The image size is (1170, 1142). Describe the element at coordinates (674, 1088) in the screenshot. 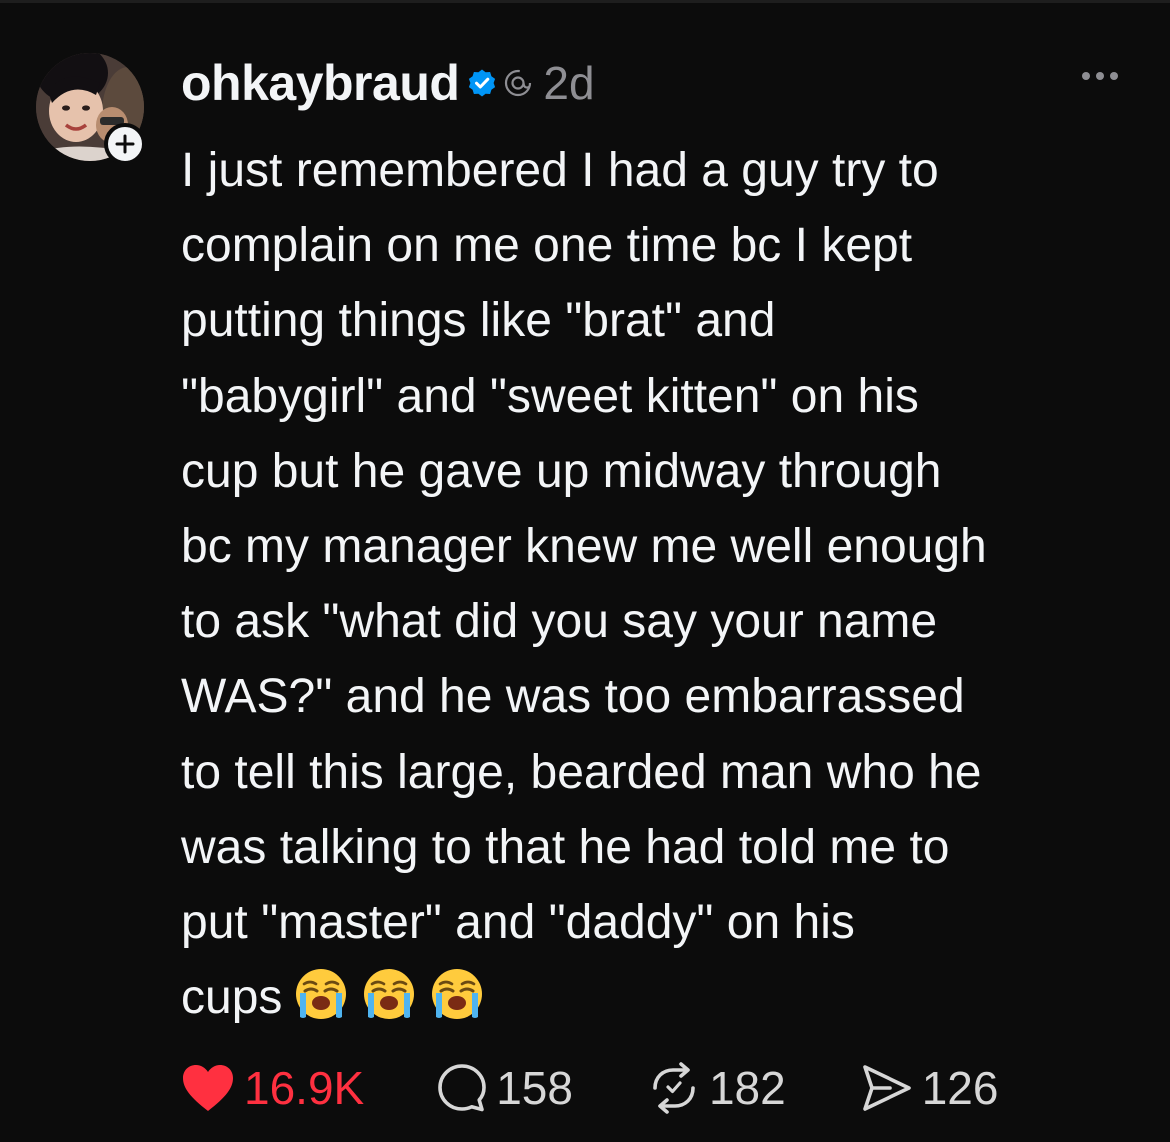

I see `repost-icon` at that location.